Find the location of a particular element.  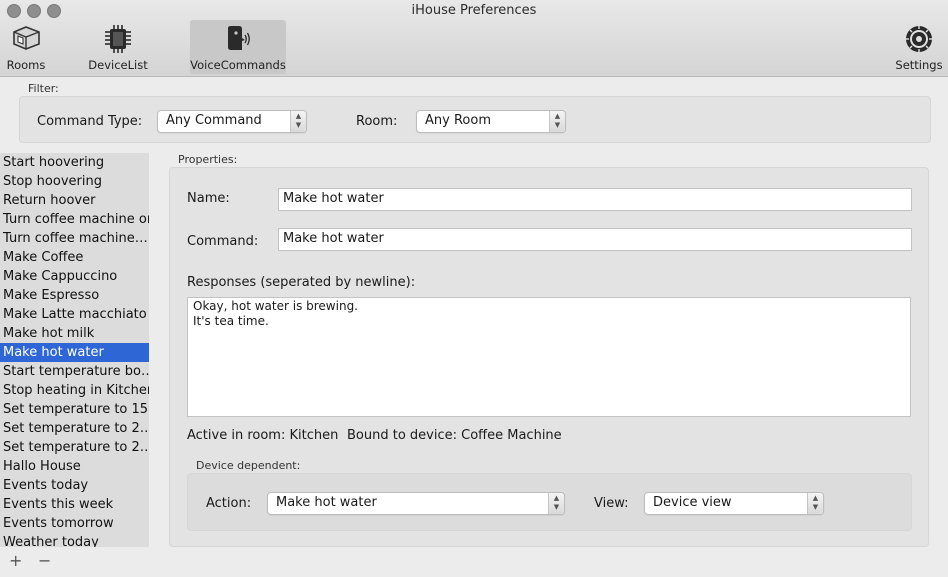

room-filter-value: Any Room is located at coordinates (458, 120).